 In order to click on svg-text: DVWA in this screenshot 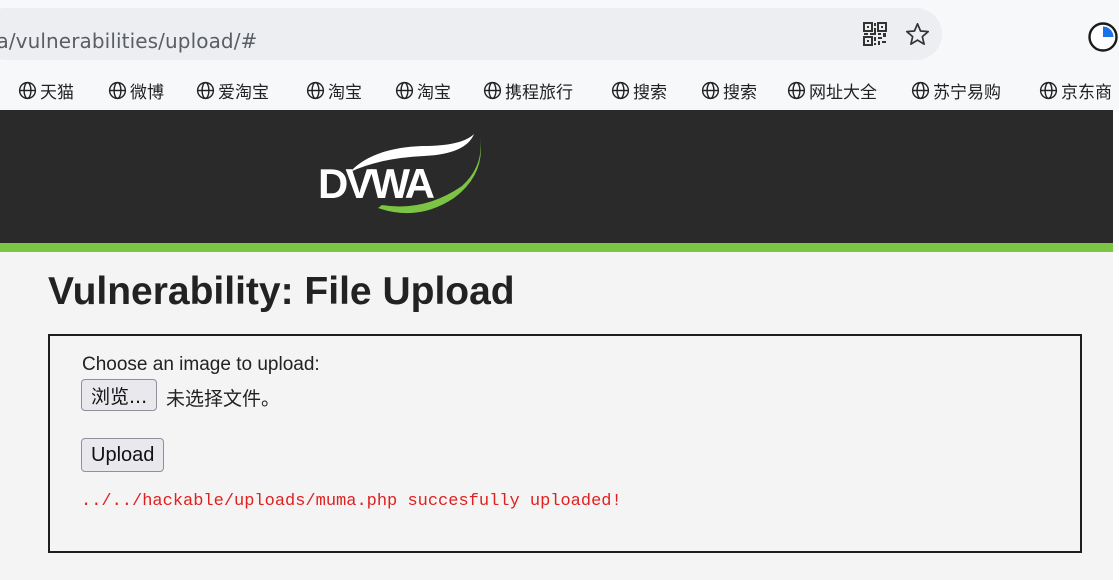, I will do `click(376, 183)`.